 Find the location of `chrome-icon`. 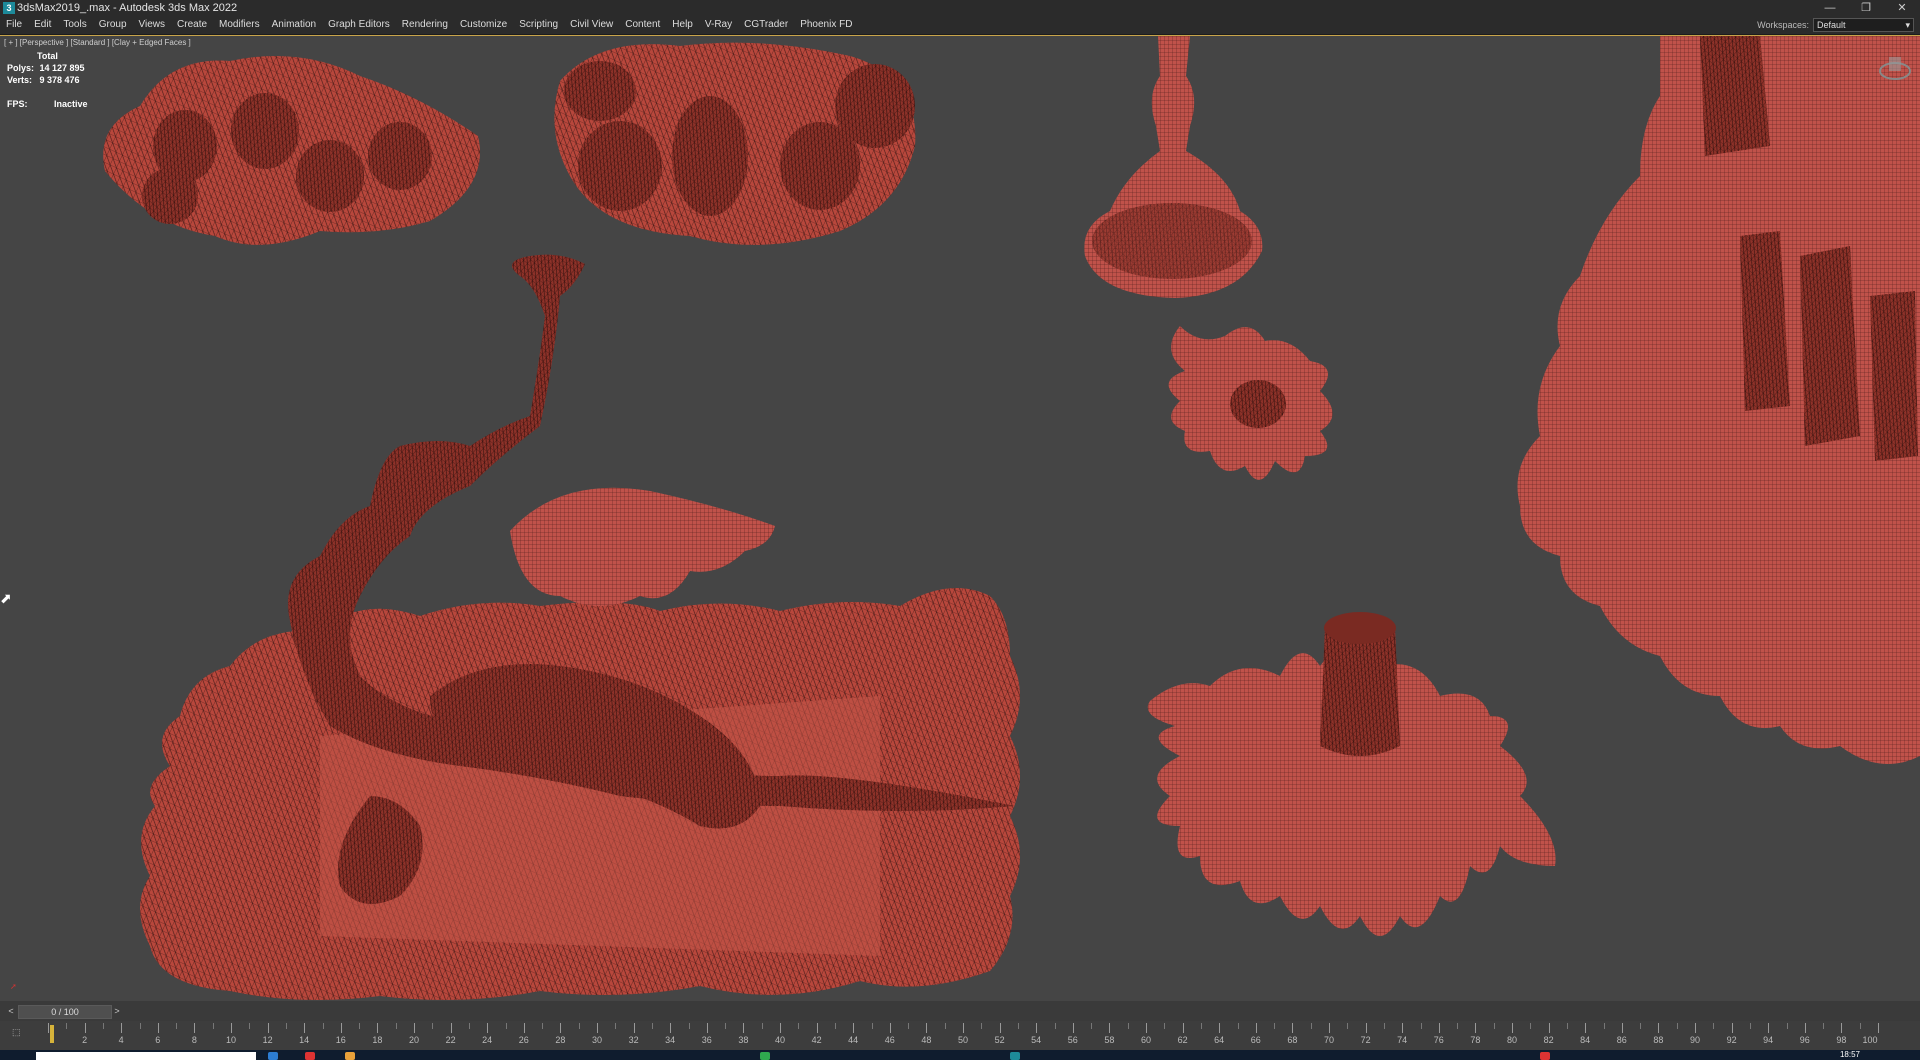

chrome-icon is located at coordinates (310, 1056).